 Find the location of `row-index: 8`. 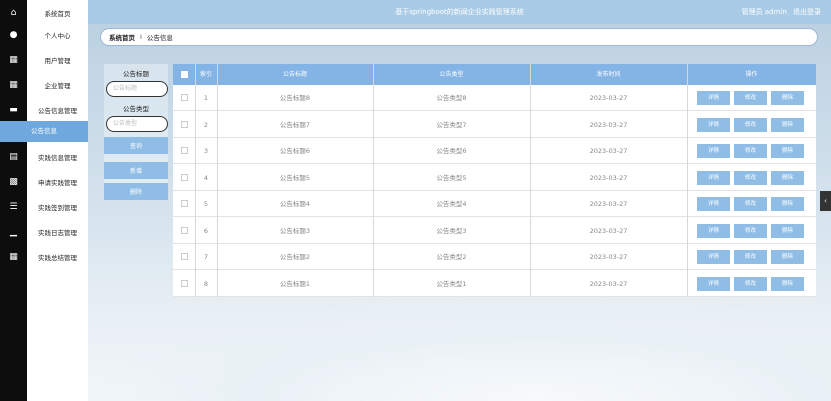

row-index: 8 is located at coordinates (206, 283).